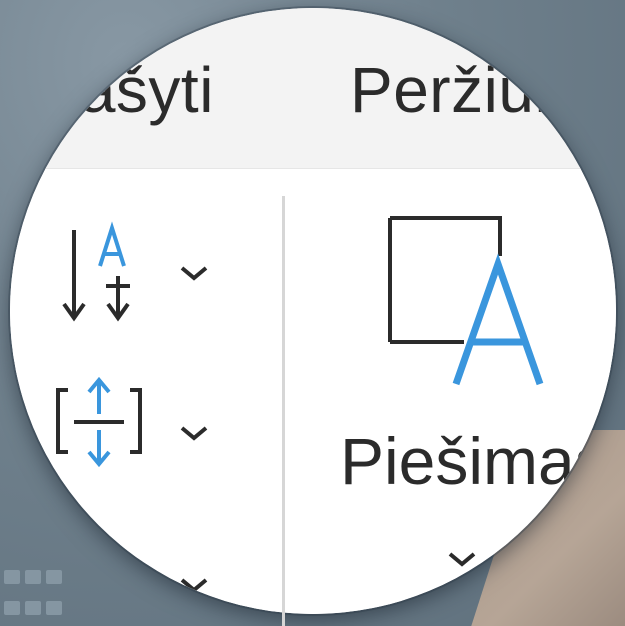 The height and width of the screenshot is (626, 625). Describe the element at coordinates (194, 585) in the screenshot. I see `third-option-chevron-down-icon` at that location.